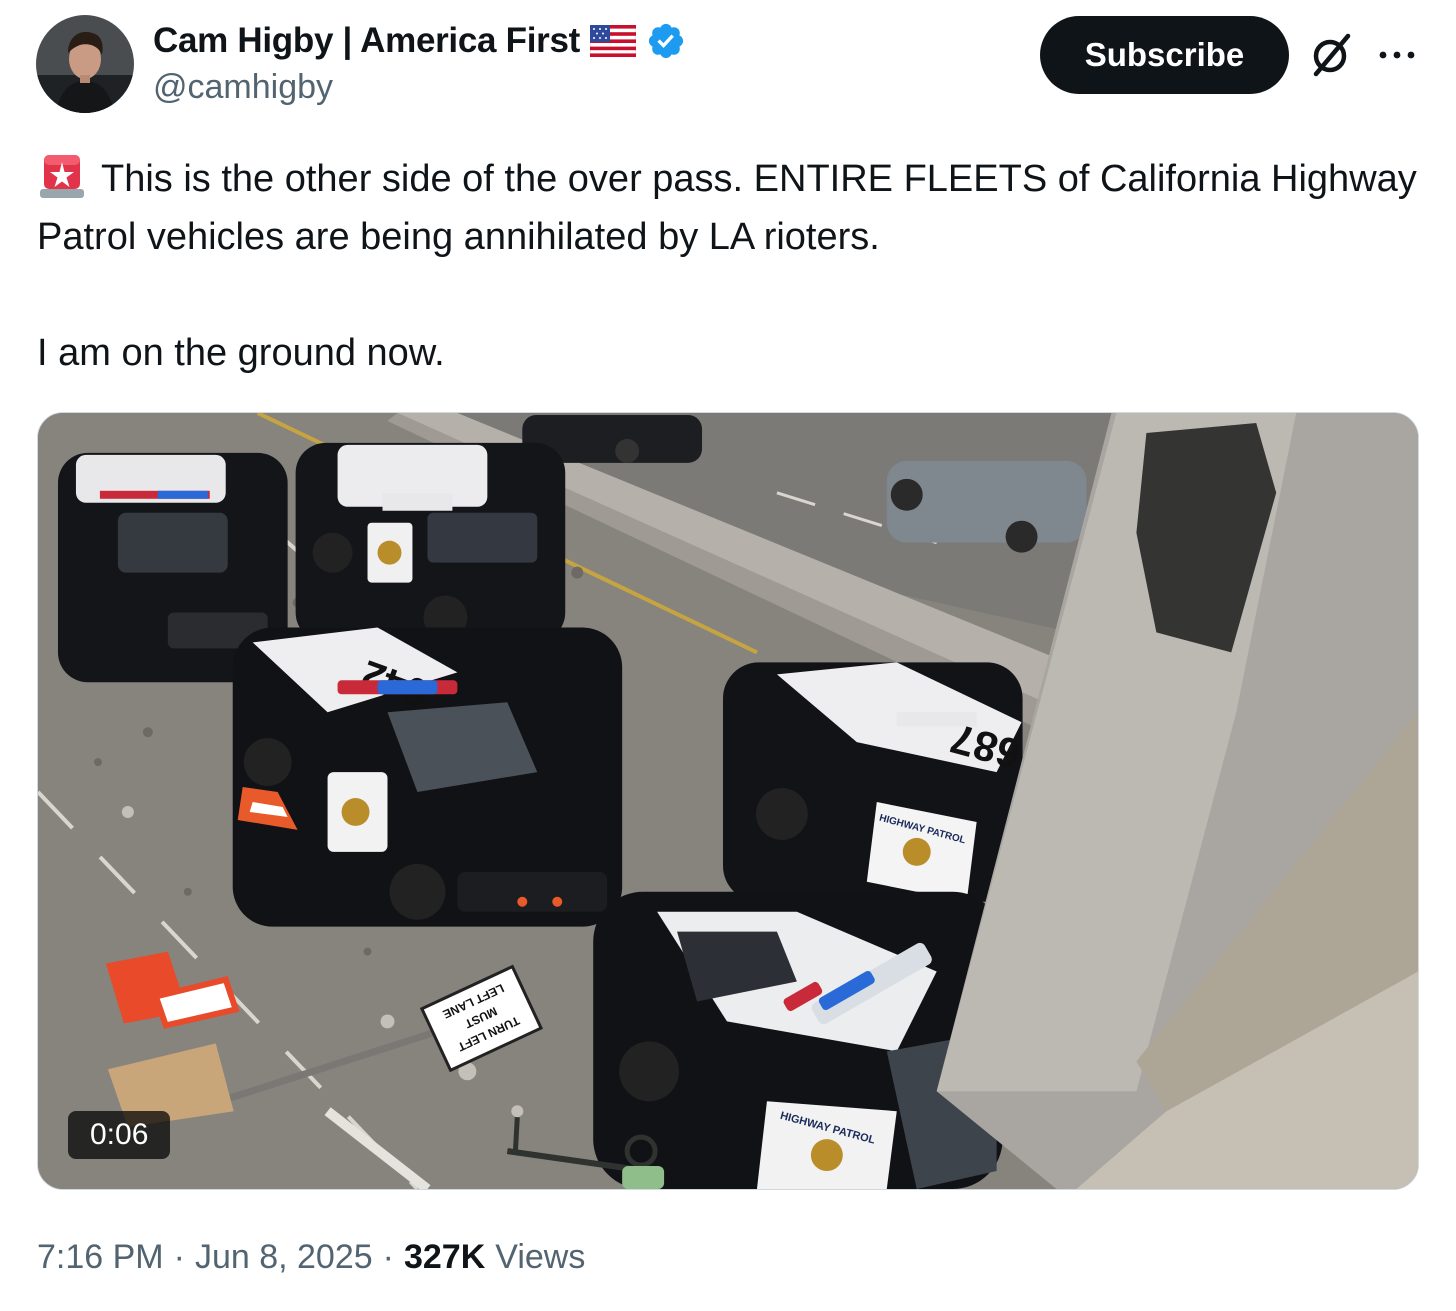  Describe the element at coordinates (366, 41) in the screenshot. I see `author-display-name: Cam Higby | America First` at that location.